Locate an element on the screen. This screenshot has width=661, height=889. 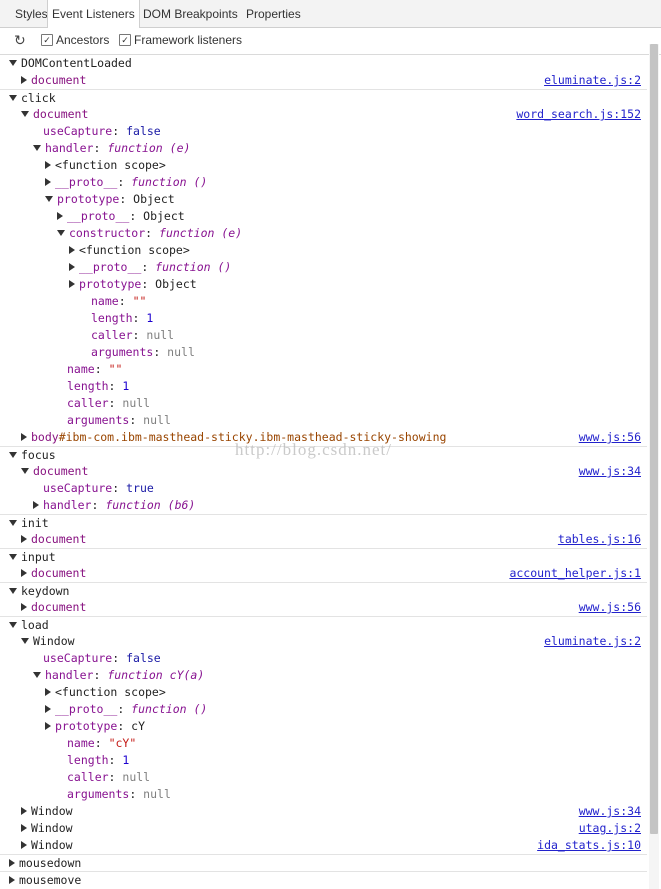
framework-listeners-checkbox: ✓ is located at coordinates (125, 40).